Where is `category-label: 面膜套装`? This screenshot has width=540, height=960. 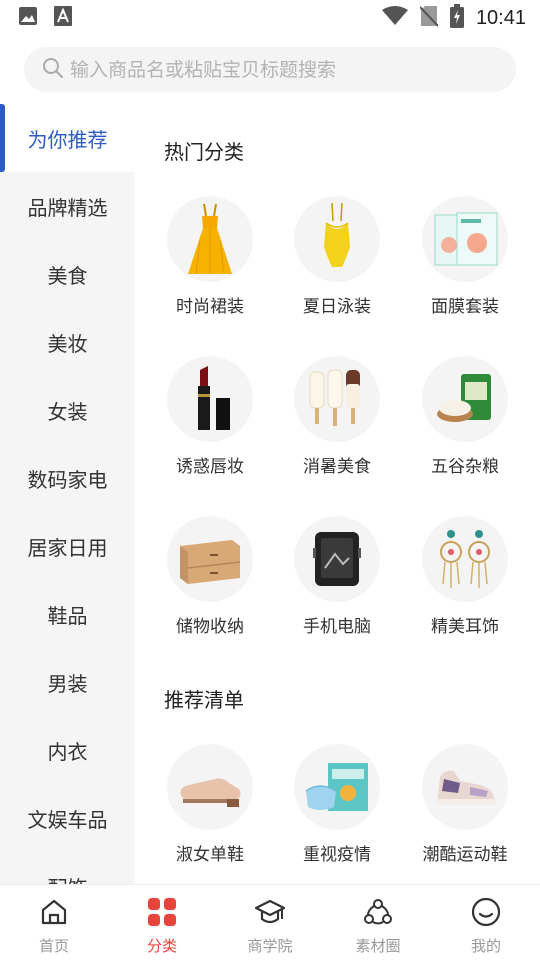 category-label: 面膜套装 is located at coordinates (465, 307).